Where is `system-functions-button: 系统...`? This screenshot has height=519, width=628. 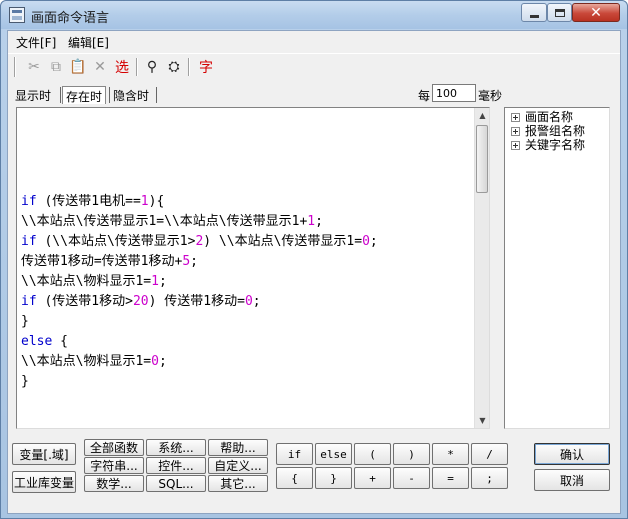
system-functions-button: 系统... is located at coordinates (176, 447).